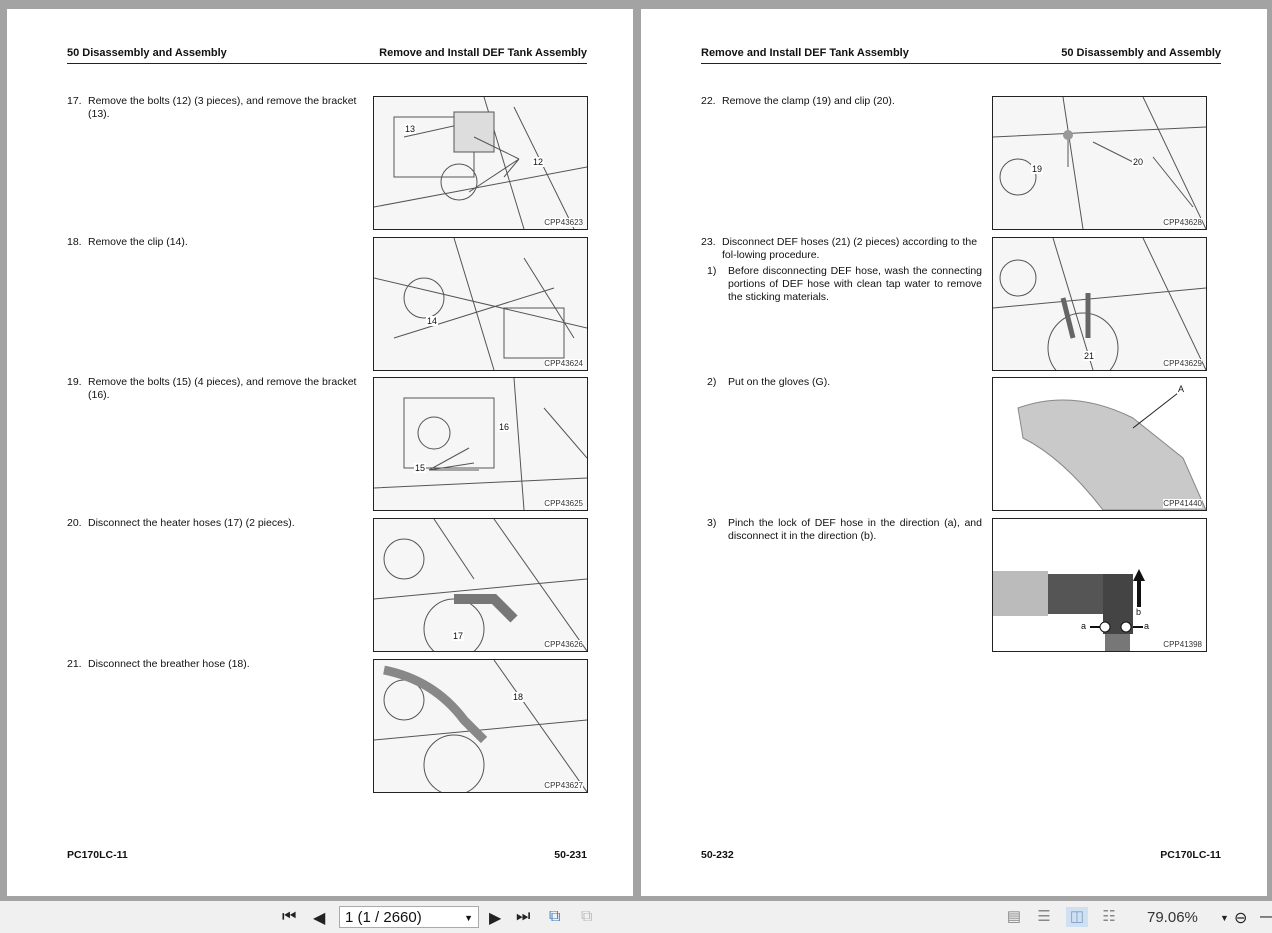 The image size is (1272, 933). I want to click on step-number: 17., so click(74, 101).